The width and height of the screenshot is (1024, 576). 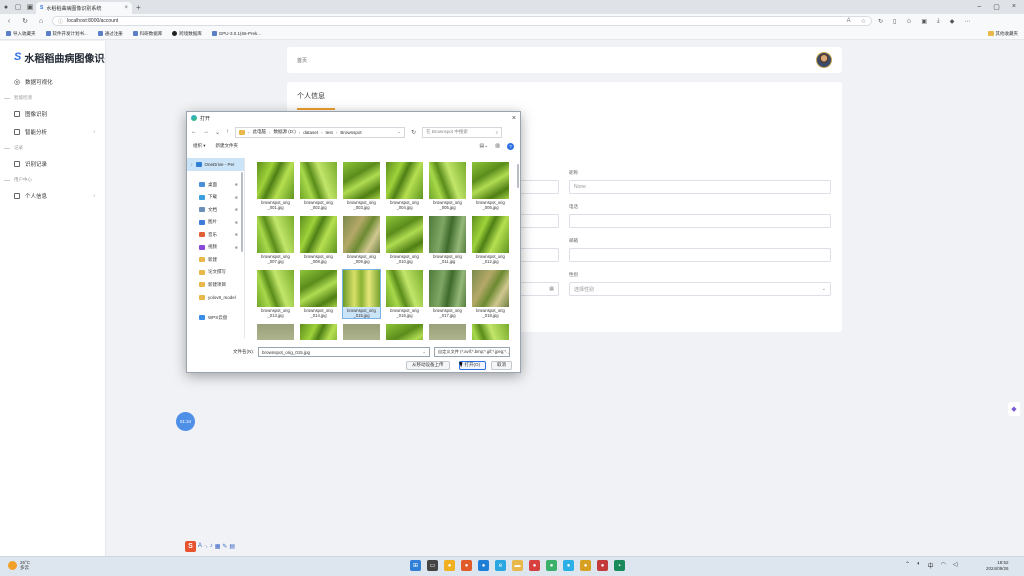 What do you see at coordinates (19, 565) in the screenshot?
I see `weather-widget: 26°C 多云` at bounding box center [19, 565].